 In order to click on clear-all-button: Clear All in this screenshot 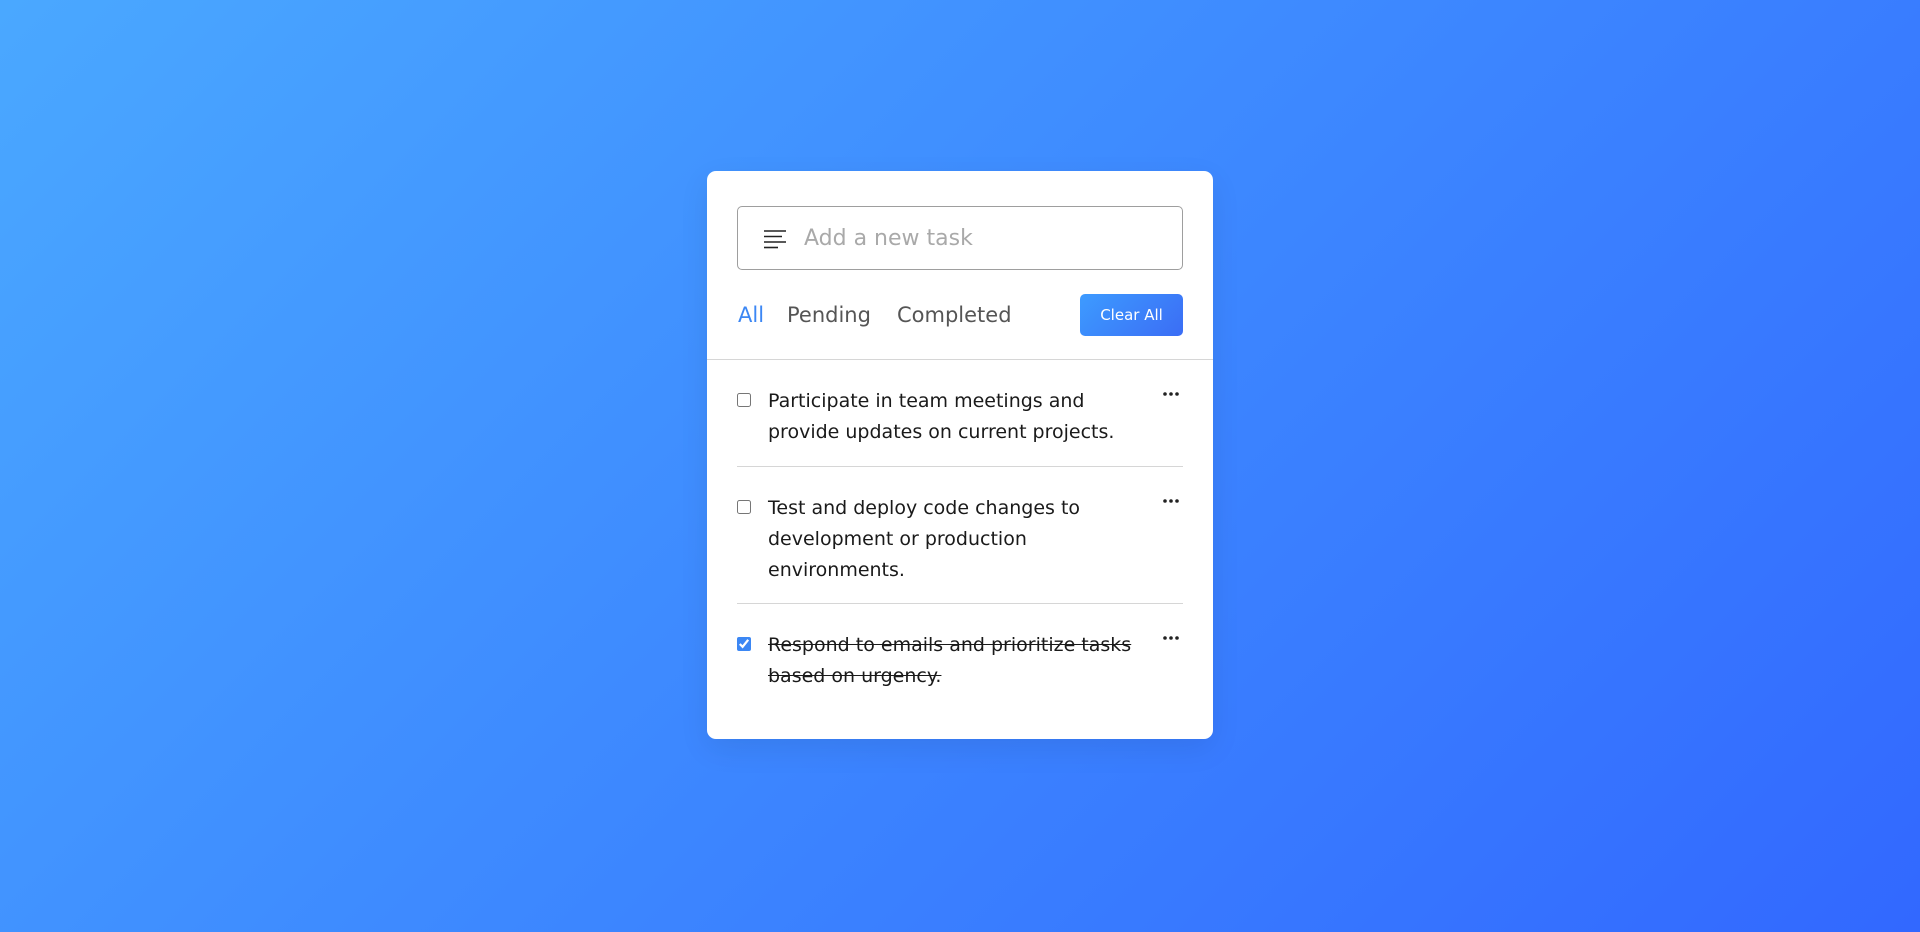, I will do `click(1131, 315)`.